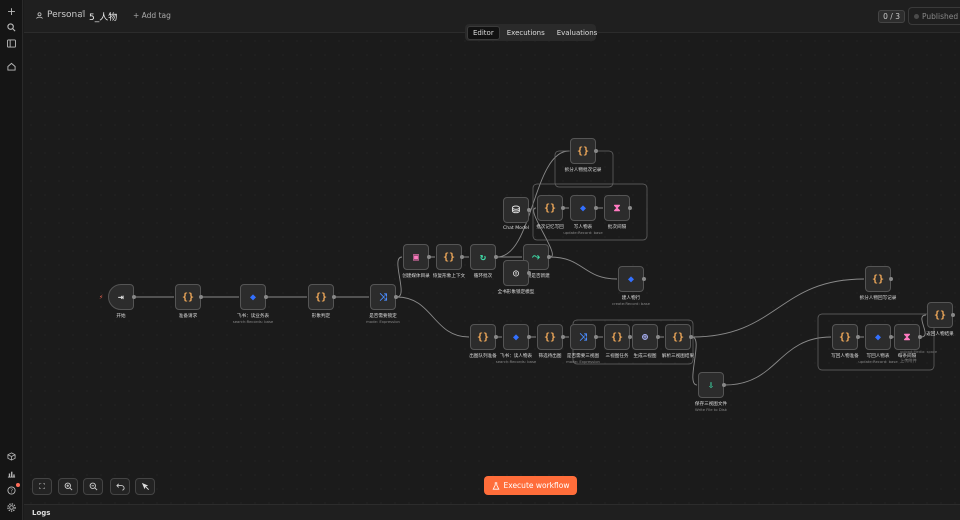  I want to click on node-return: {} 返回人物结果, so click(940, 319).